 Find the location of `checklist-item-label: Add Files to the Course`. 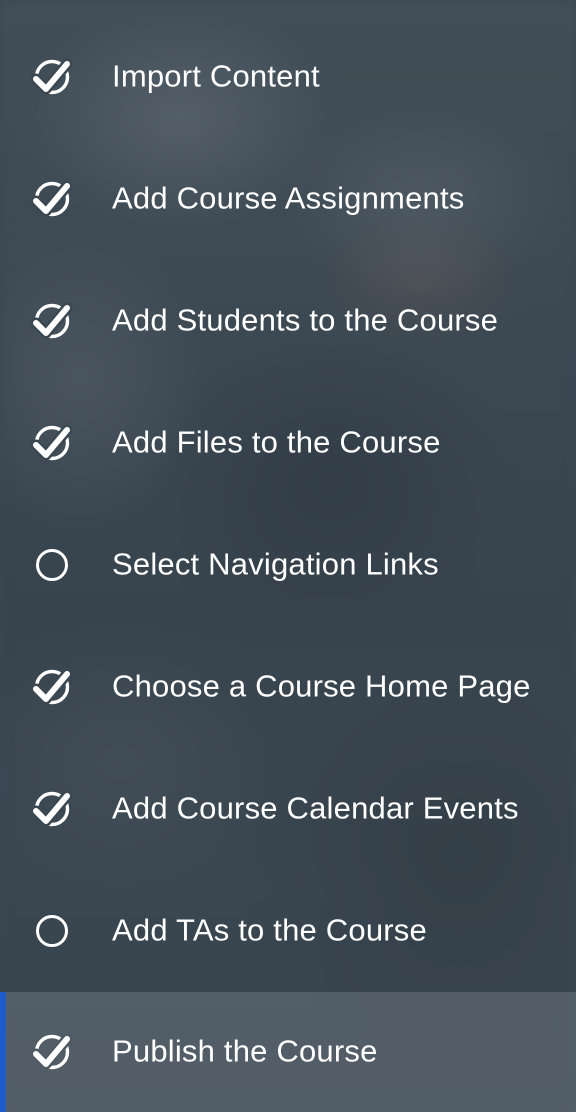

checklist-item-label: Add Files to the Course is located at coordinates (276, 442).